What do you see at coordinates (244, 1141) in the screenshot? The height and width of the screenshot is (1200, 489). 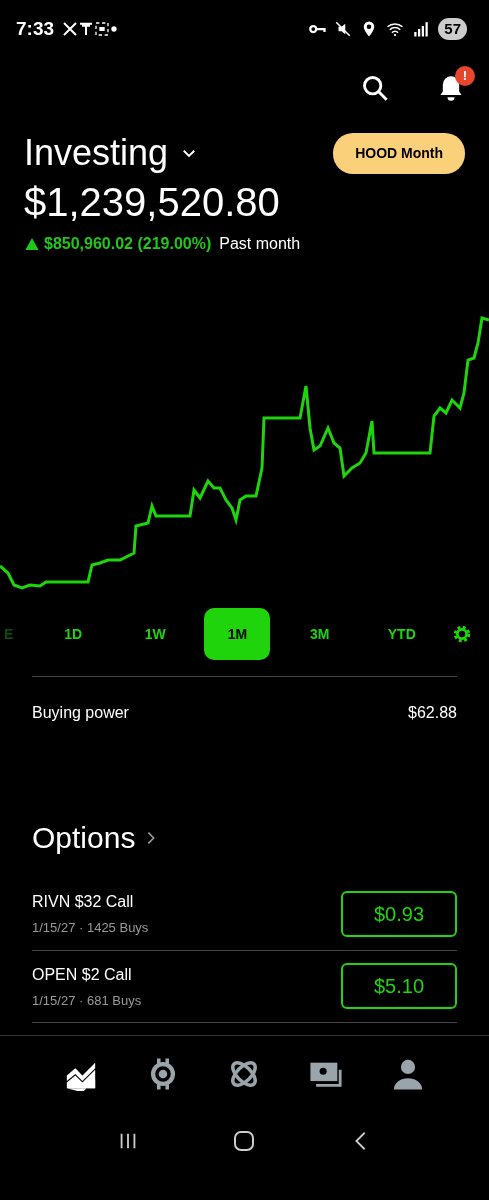 I see `home-icon` at bounding box center [244, 1141].